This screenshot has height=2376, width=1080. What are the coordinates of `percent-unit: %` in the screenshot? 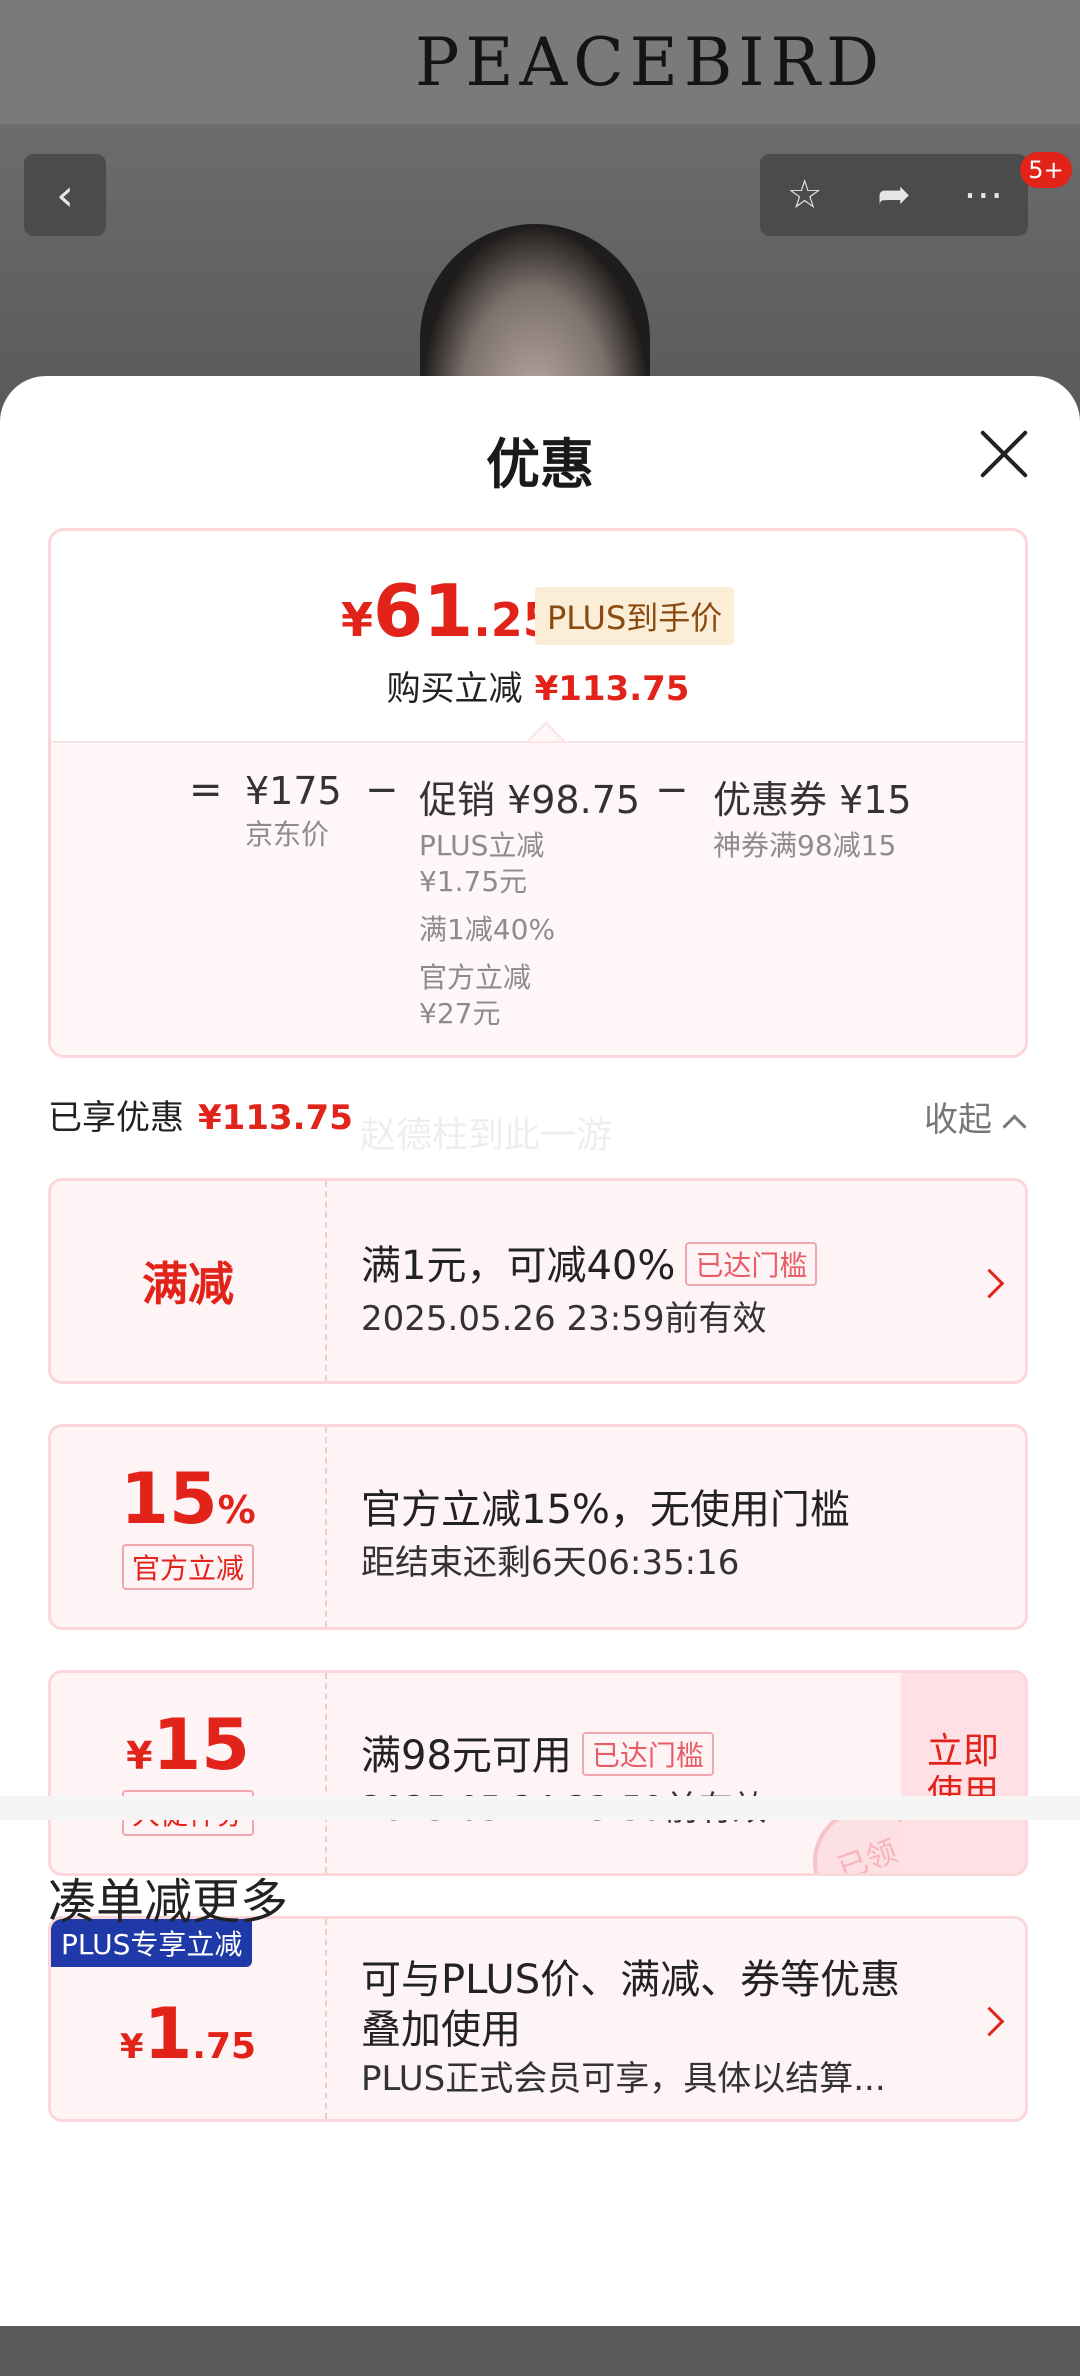 It's located at (236, 1510).